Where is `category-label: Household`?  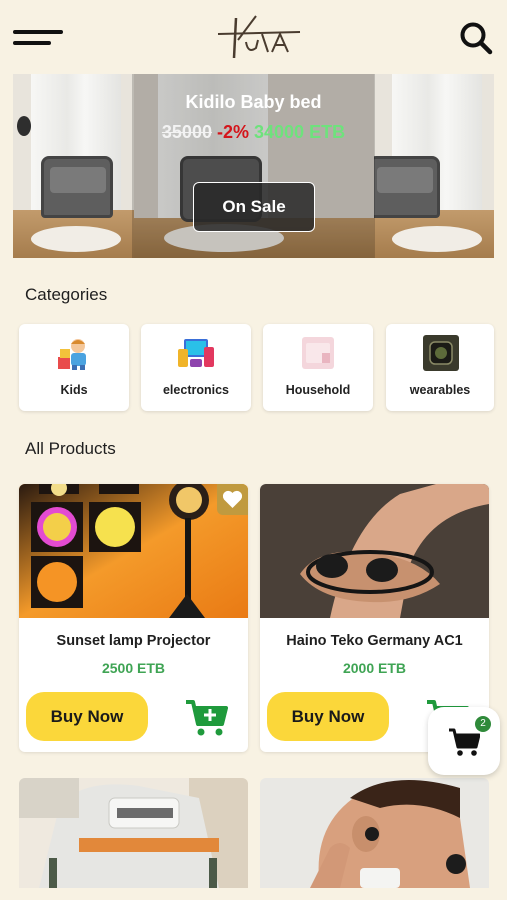 category-label: Household is located at coordinates (318, 390).